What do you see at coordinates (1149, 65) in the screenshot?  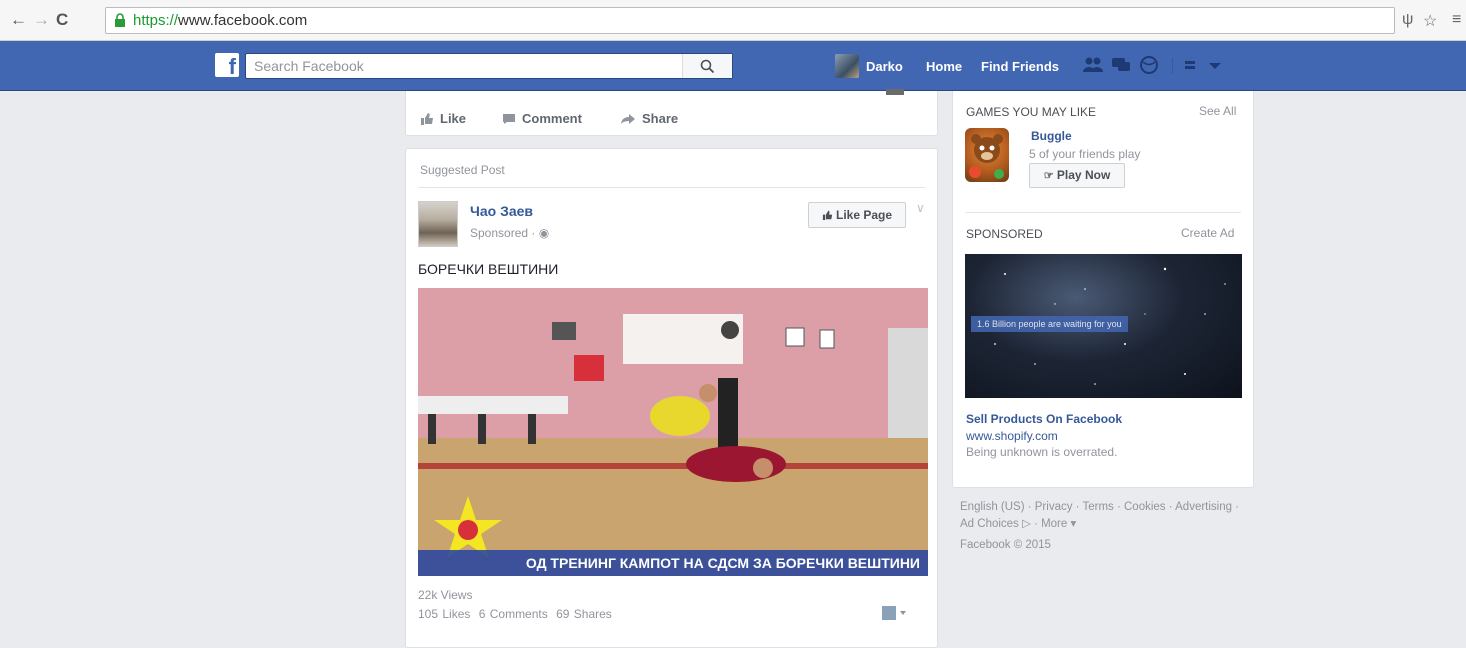 I see `notifications-globe-icon` at bounding box center [1149, 65].